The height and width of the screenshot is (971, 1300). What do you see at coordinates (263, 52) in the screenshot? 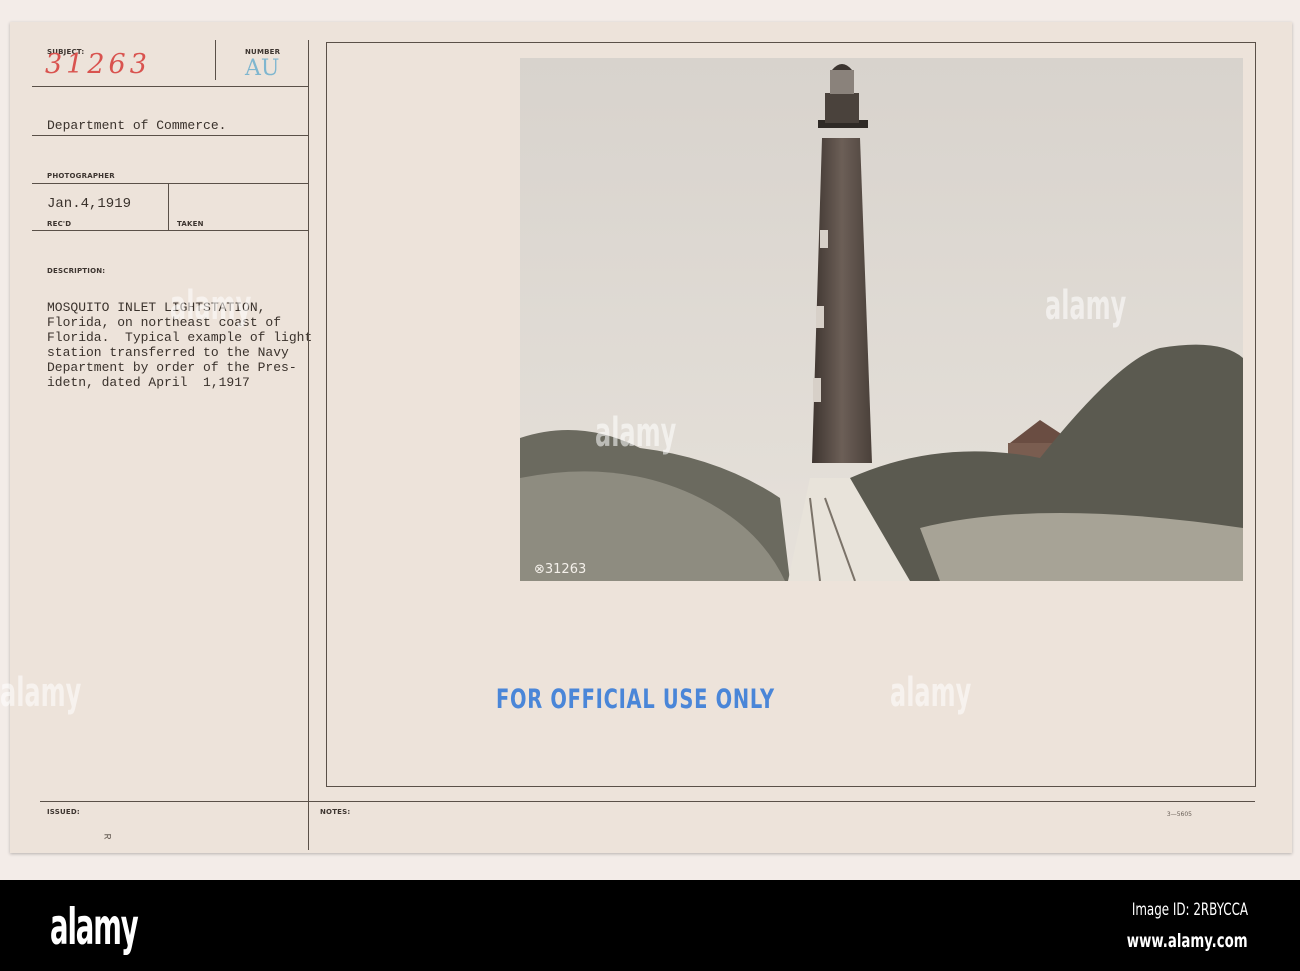
I see `number-label: NUMBER` at bounding box center [263, 52].